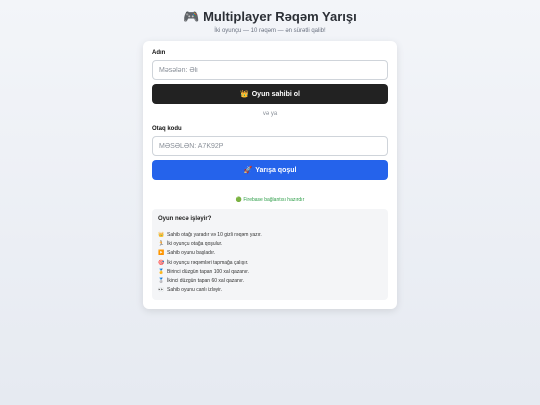 Image resolution: width=540 pixels, height=405 pixels. I want to click on how-it-works-title: Oyun necə işləyir?, so click(185, 219).